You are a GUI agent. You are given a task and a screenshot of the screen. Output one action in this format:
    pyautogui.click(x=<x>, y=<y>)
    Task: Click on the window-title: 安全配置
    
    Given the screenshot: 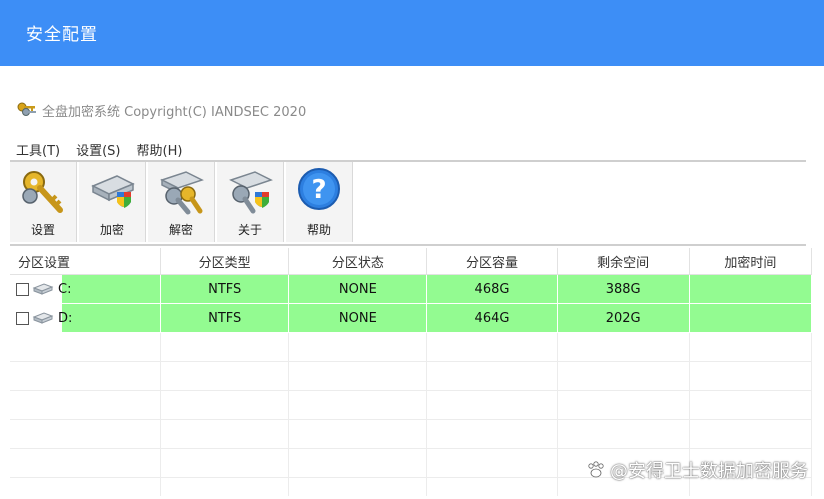 What is the action you would take?
    pyautogui.click(x=62, y=35)
    